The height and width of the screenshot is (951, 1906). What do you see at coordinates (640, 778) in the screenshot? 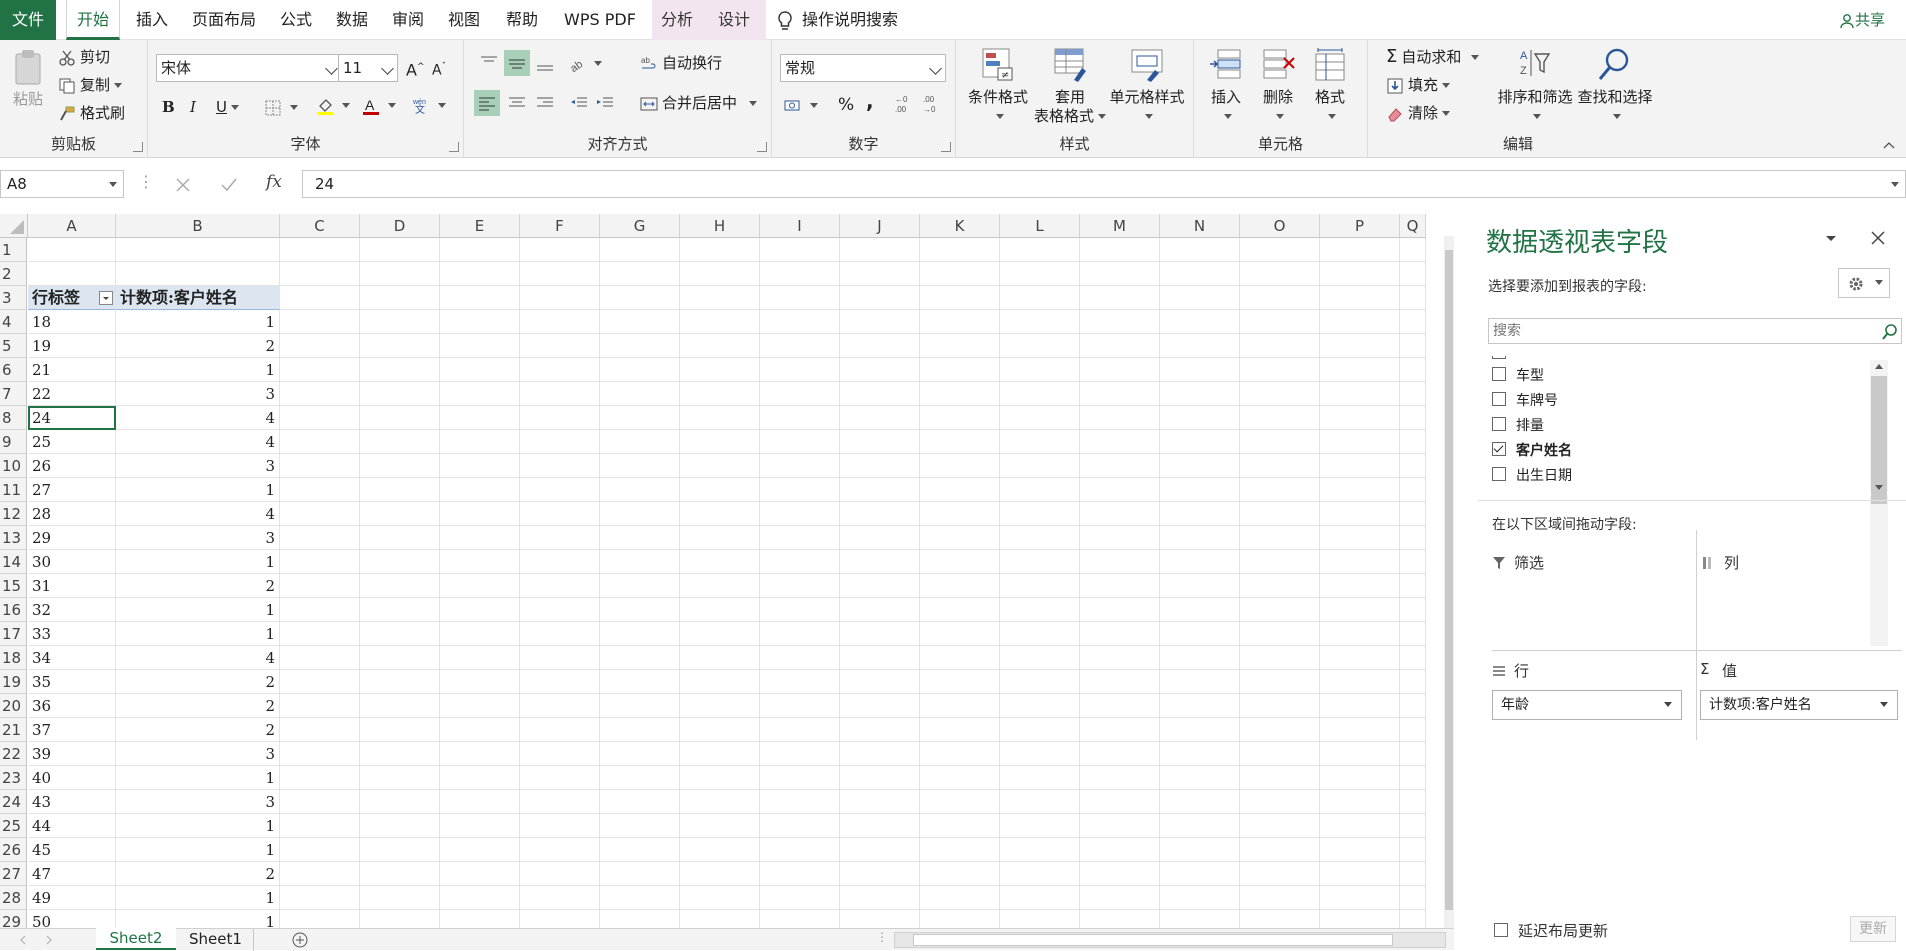
I see `cell-g23` at bounding box center [640, 778].